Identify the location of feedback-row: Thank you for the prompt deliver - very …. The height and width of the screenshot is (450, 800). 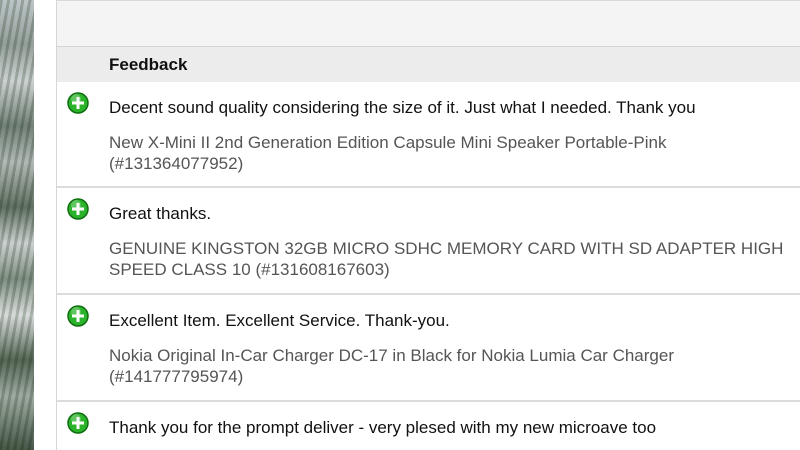
(428, 426).